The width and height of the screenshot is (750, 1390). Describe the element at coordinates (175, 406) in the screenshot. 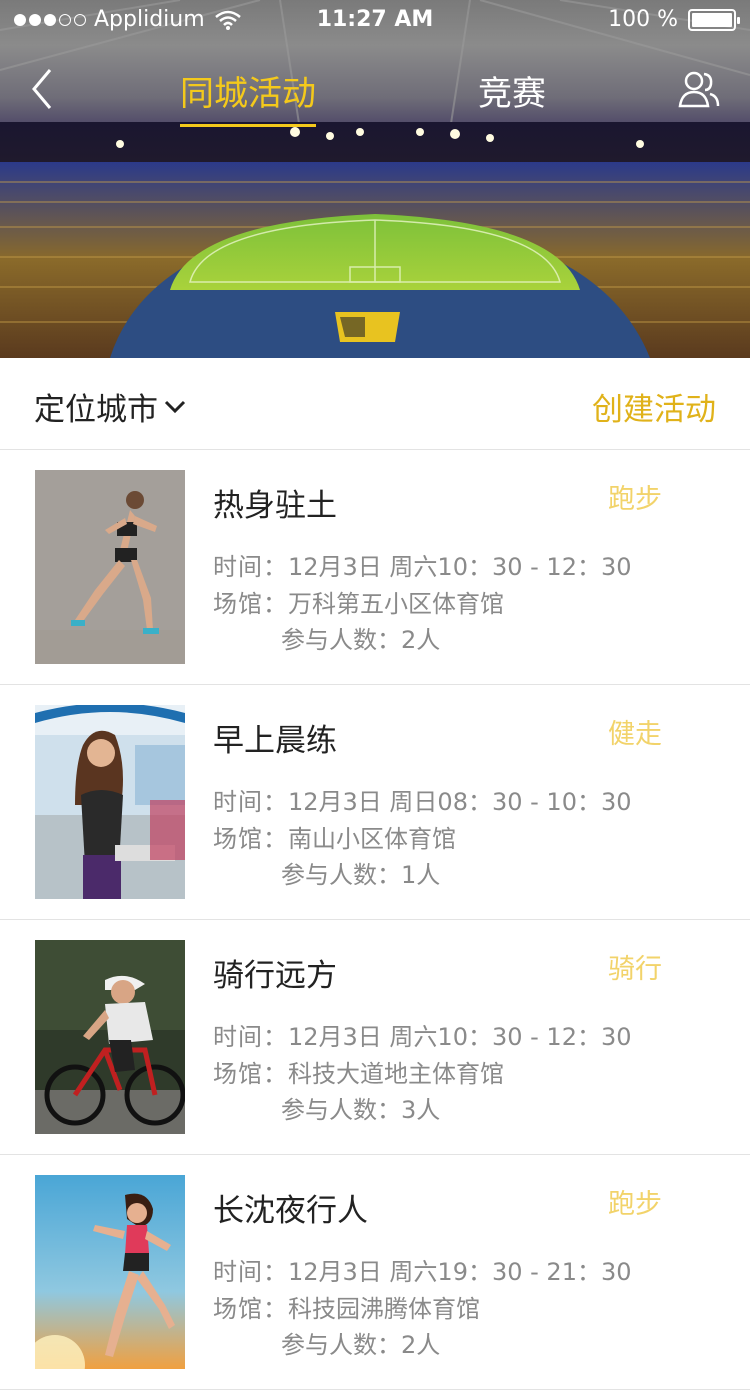

I see `chevron-down-icon` at that location.